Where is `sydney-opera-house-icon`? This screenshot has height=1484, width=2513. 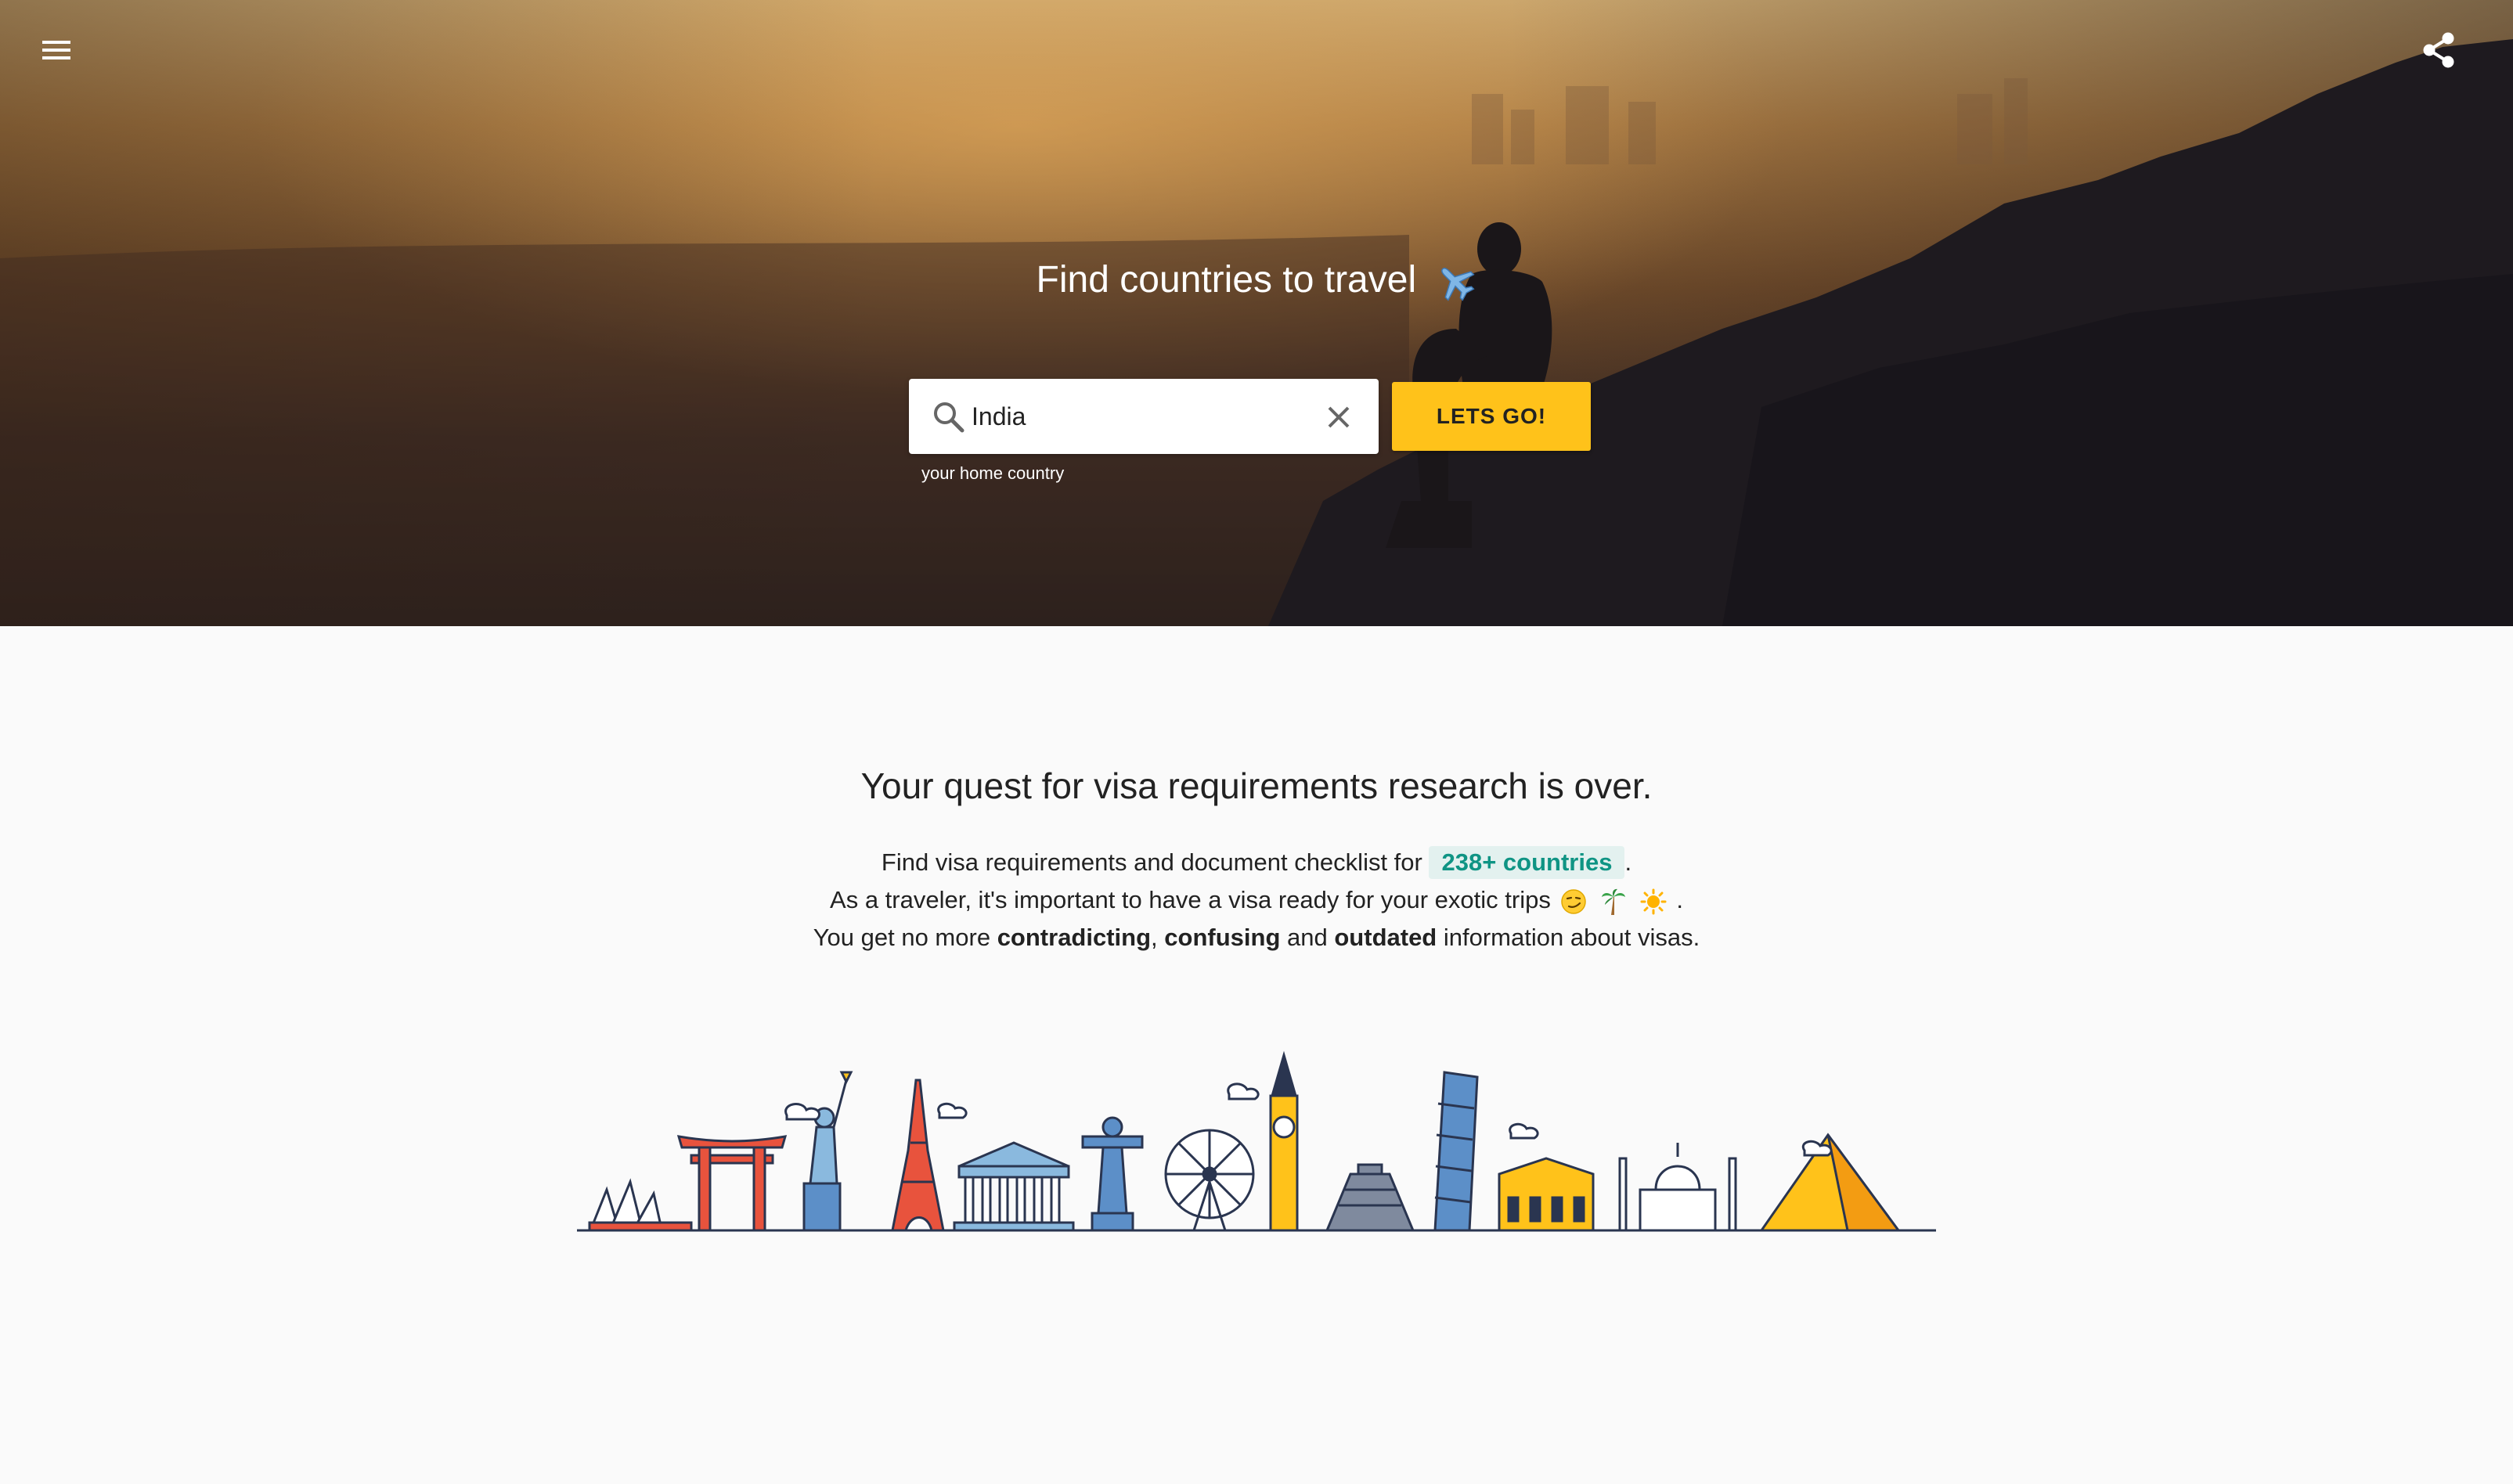 sydney-opera-house-icon is located at coordinates (640, 1205).